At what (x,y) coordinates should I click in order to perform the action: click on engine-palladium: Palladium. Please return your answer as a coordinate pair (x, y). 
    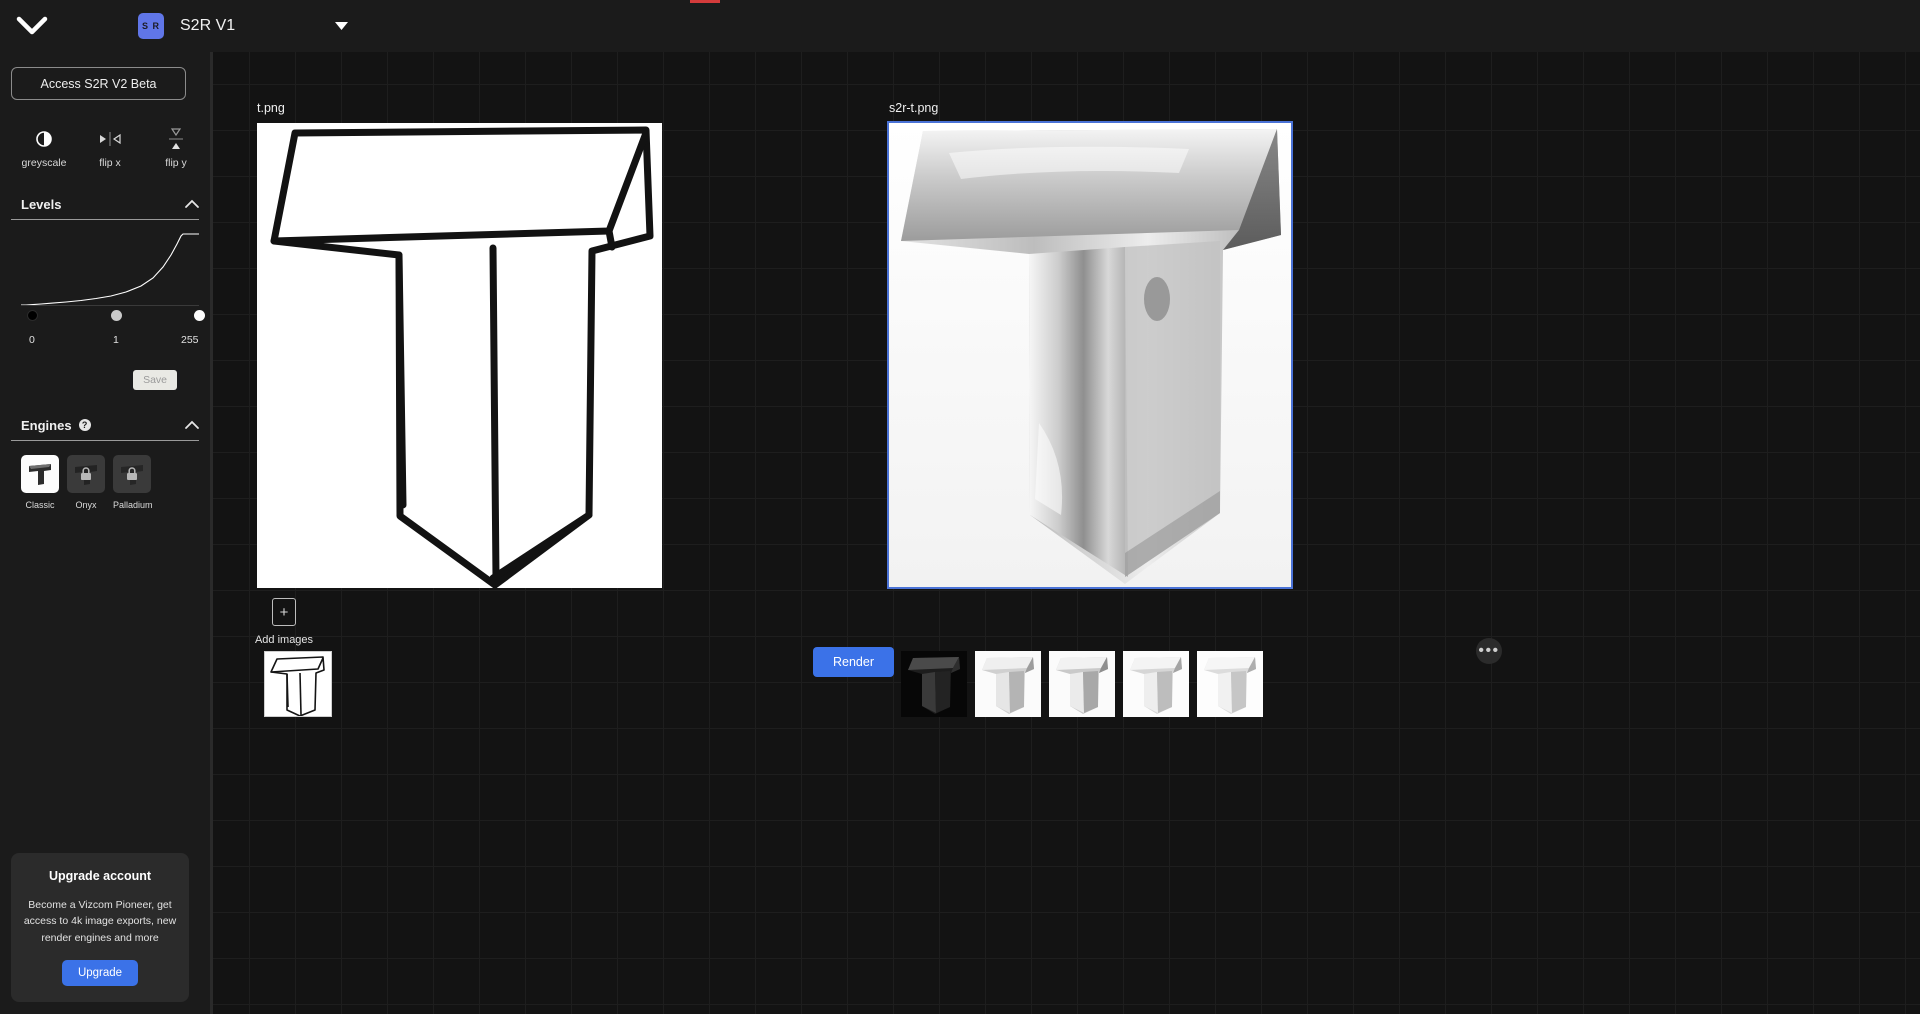
    Looking at the image, I should click on (133, 482).